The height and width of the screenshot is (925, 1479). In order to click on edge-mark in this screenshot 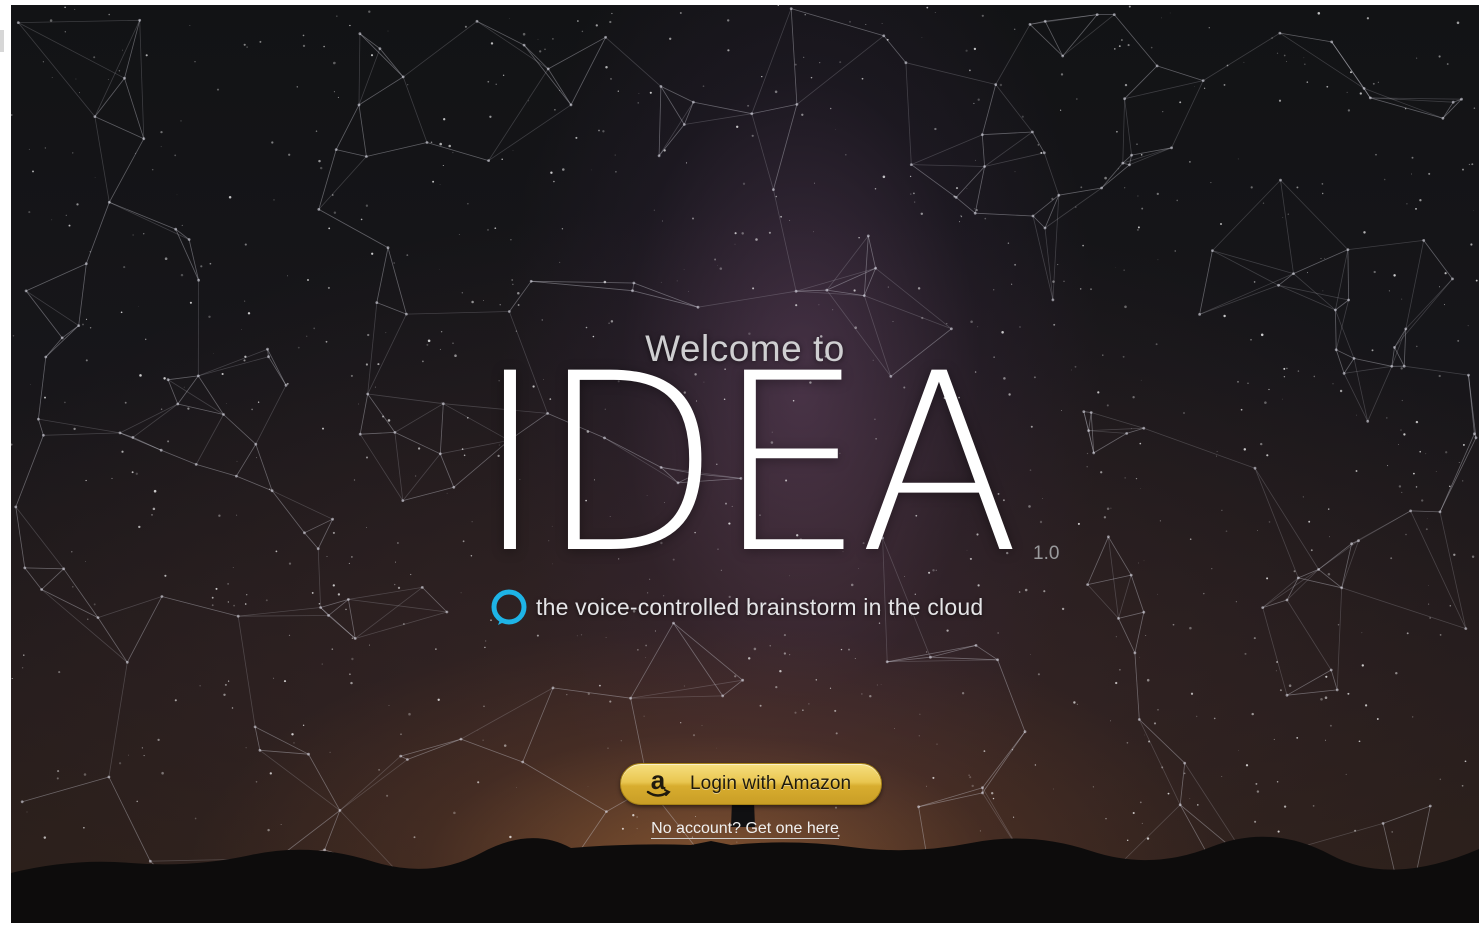, I will do `click(2, 41)`.